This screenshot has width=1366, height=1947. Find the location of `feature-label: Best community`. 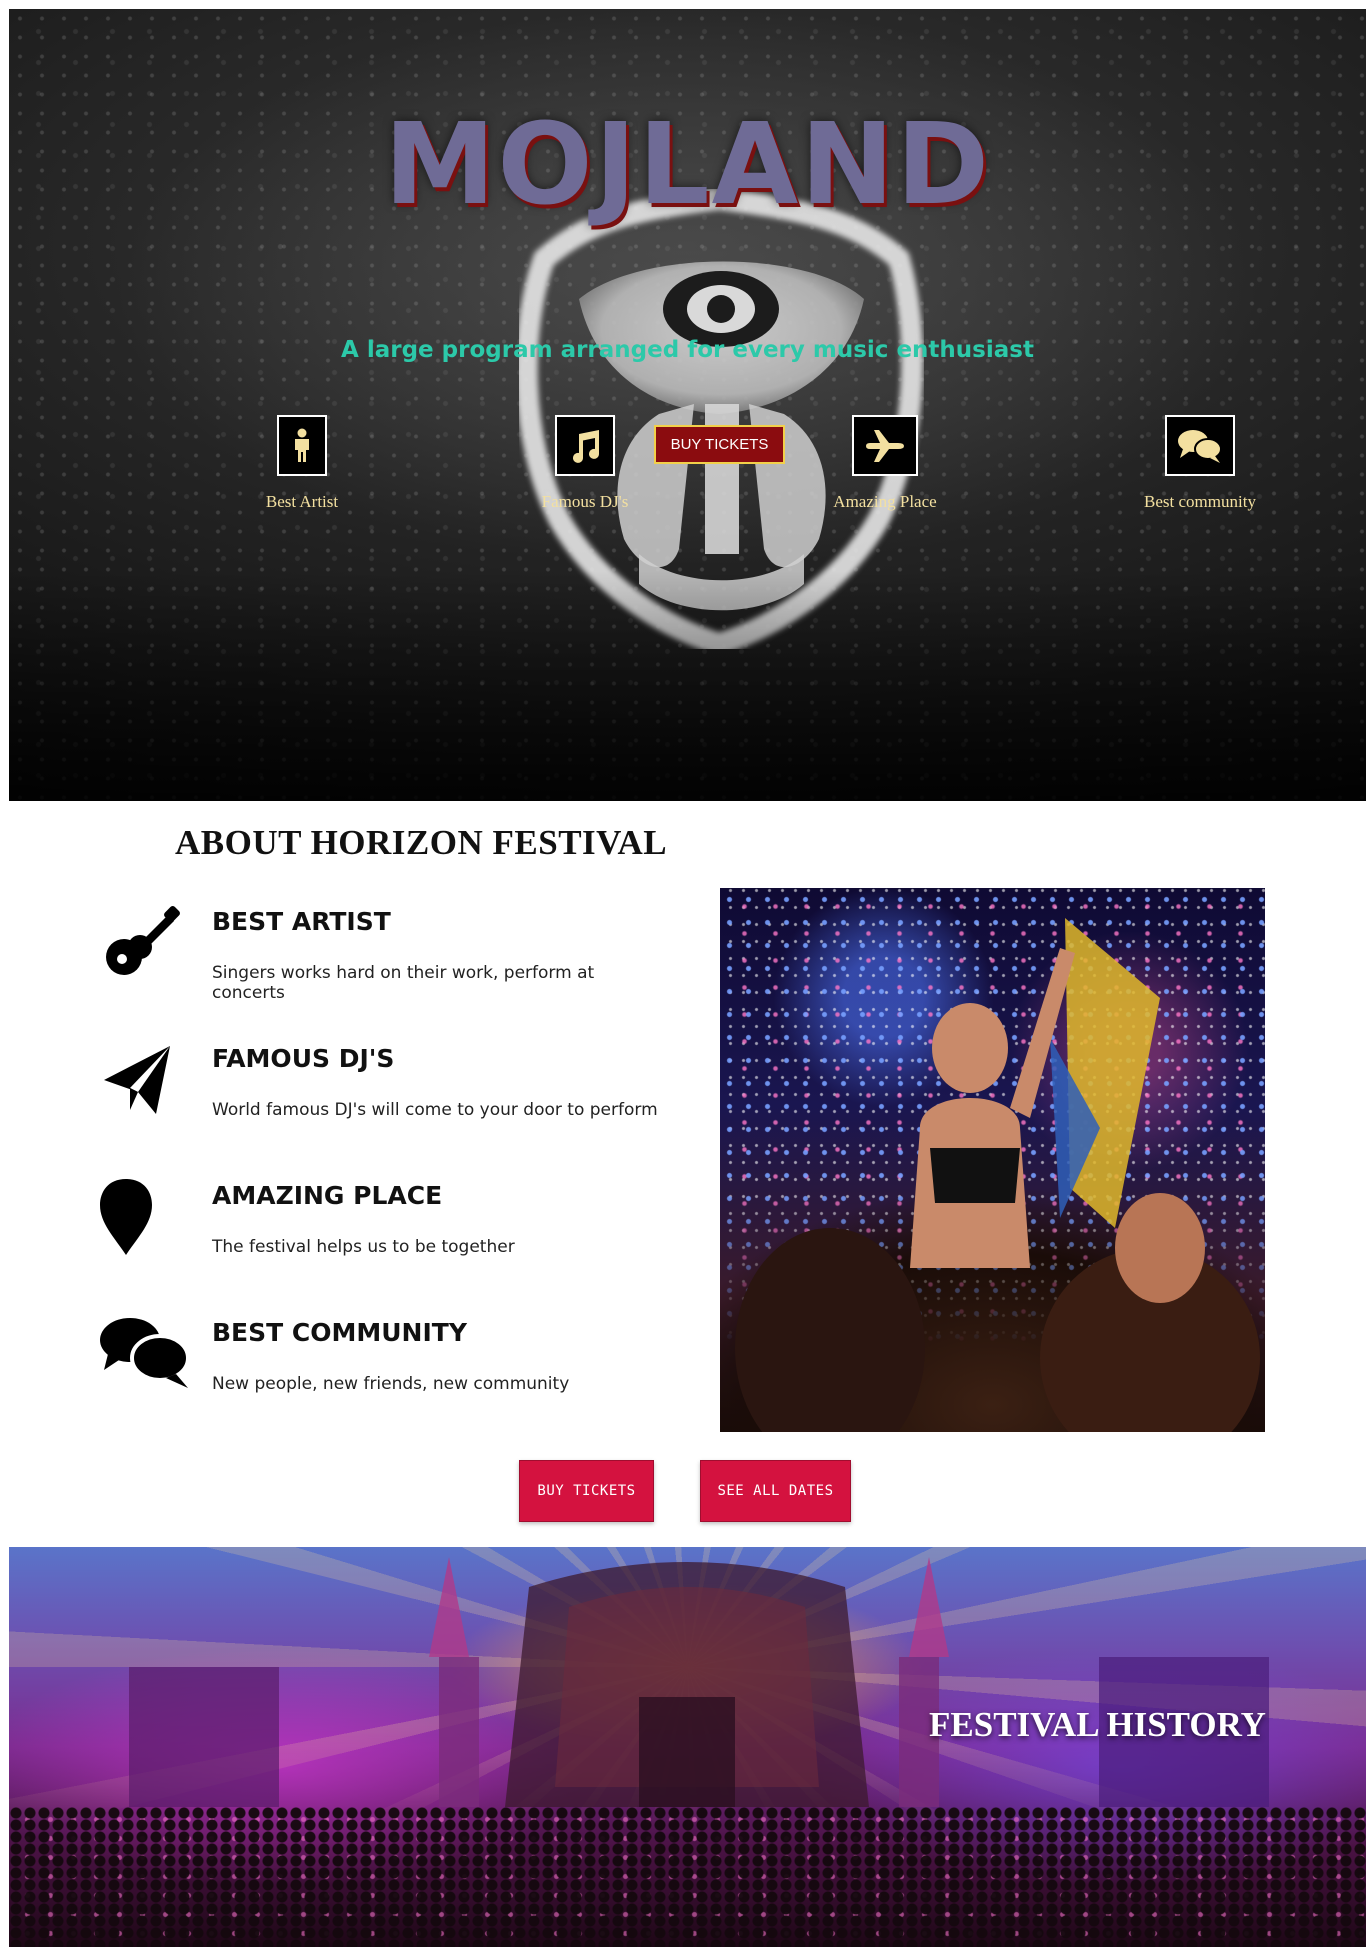

feature-label: Best community is located at coordinates (1200, 501).